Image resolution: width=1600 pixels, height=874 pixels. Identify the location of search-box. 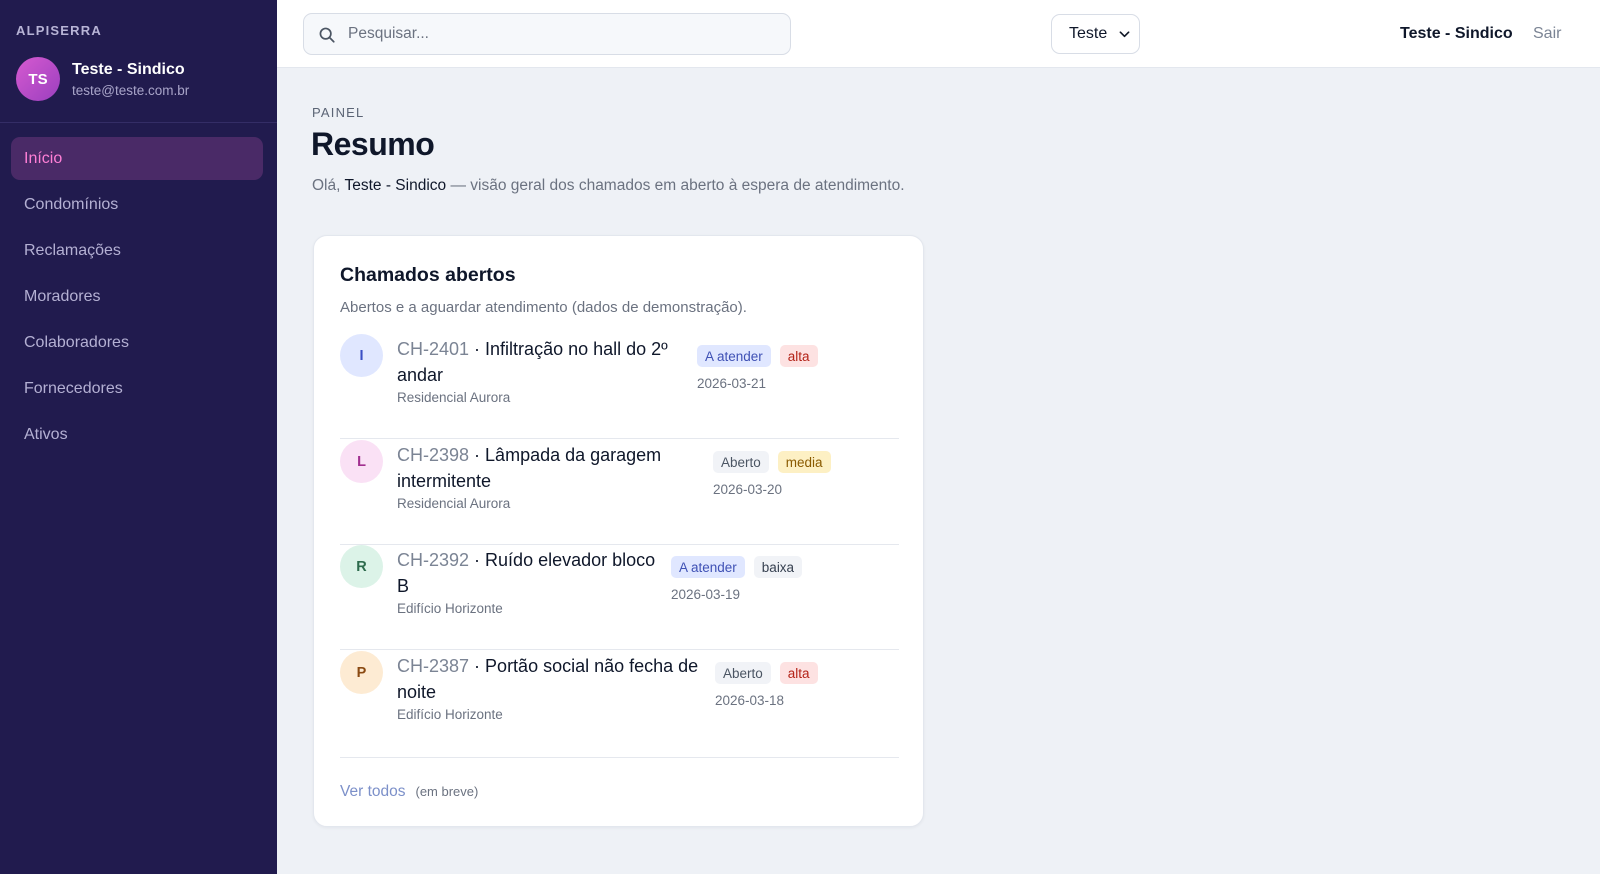
(547, 34).